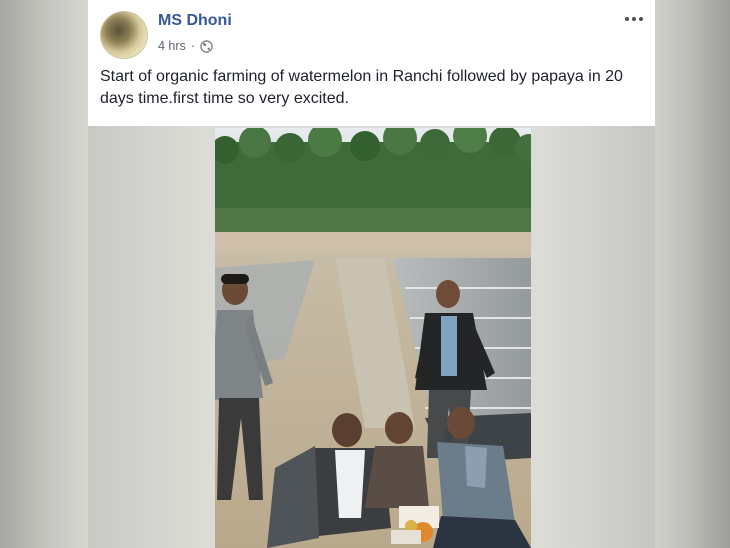  What do you see at coordinates (371, 32) in the screenshot?
I see `post-header: MS Dhoni 4 hrs ·` at bounding box center [371, 32].